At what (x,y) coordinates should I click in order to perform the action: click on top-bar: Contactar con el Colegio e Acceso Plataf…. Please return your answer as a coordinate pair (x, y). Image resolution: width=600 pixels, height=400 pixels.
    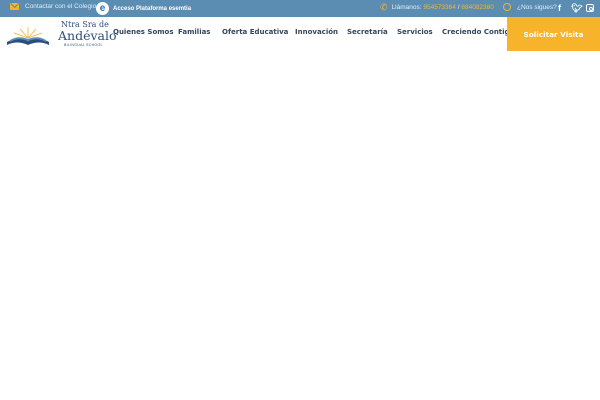
    Looking at the image, I should click on (300, 8).